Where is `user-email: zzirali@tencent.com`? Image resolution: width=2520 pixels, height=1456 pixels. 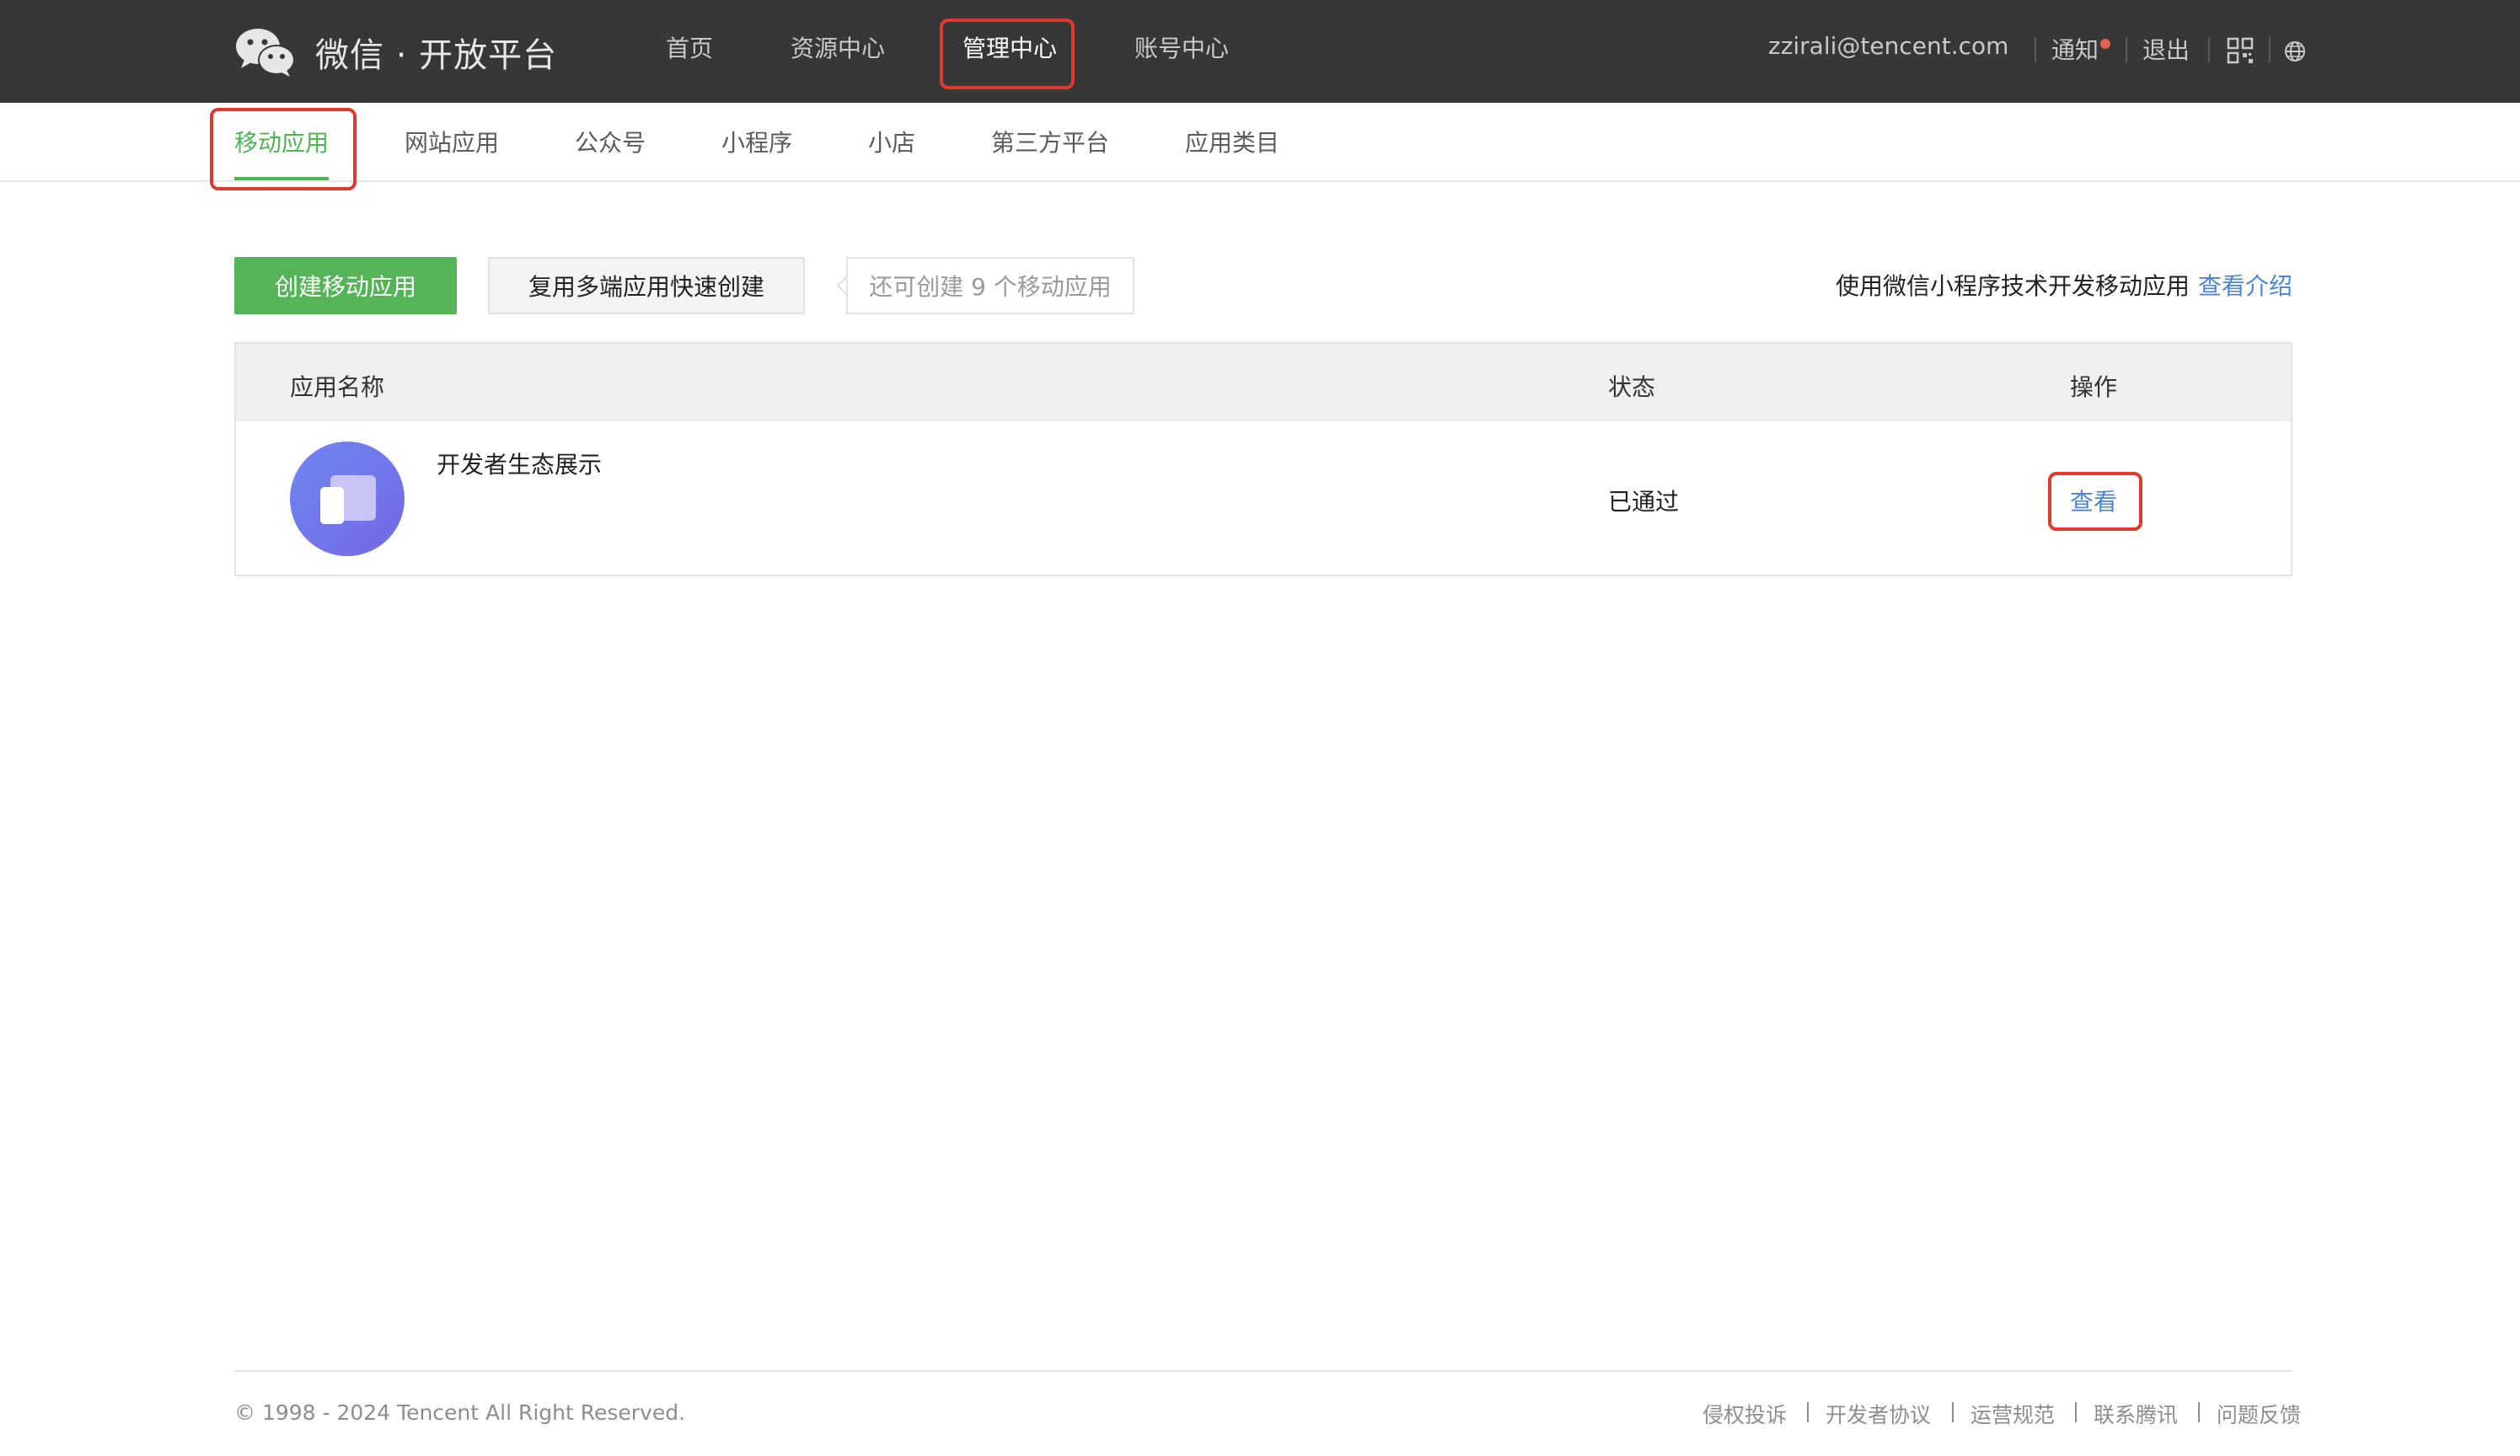 user-email: zzirali@tencent.com is located at coordinates (1888, 46).